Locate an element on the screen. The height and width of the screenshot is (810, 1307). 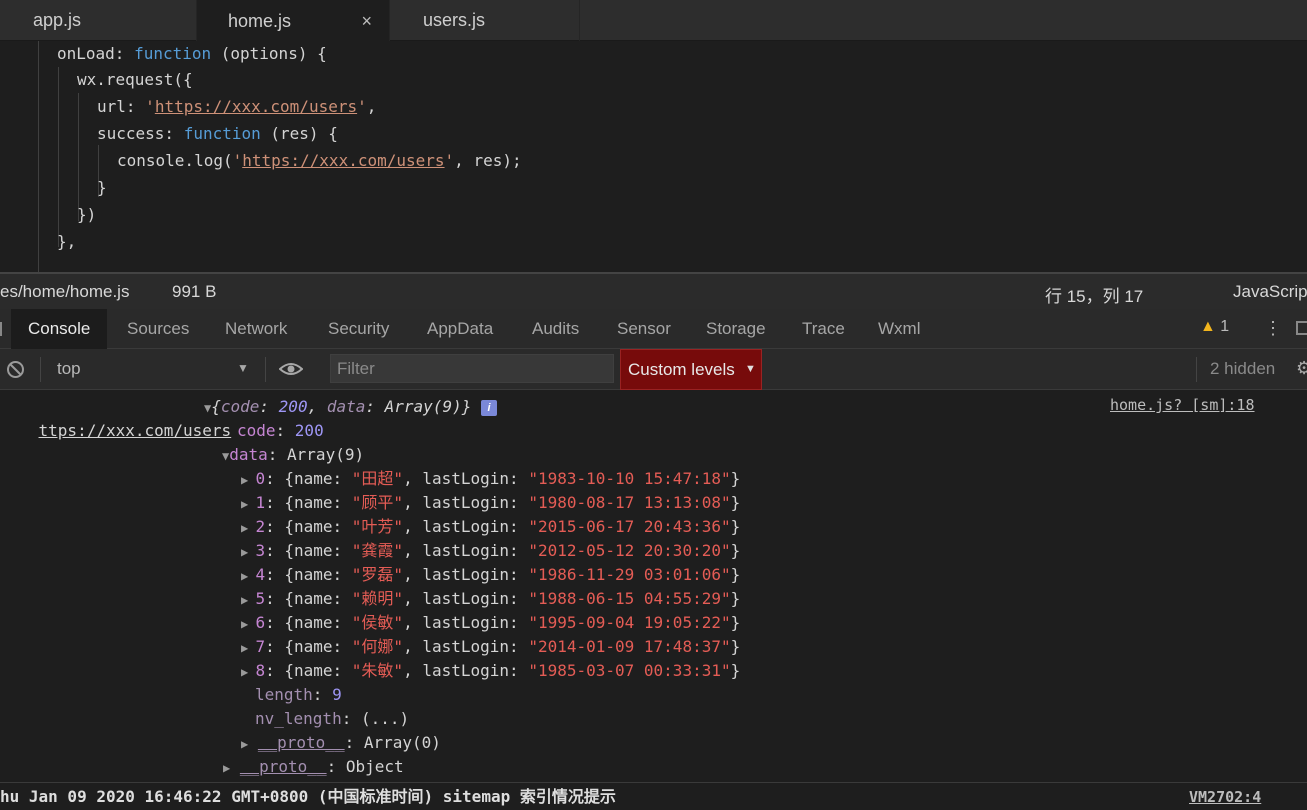
chevron-down-icon: ▼ is located at coordinates (243, 368).